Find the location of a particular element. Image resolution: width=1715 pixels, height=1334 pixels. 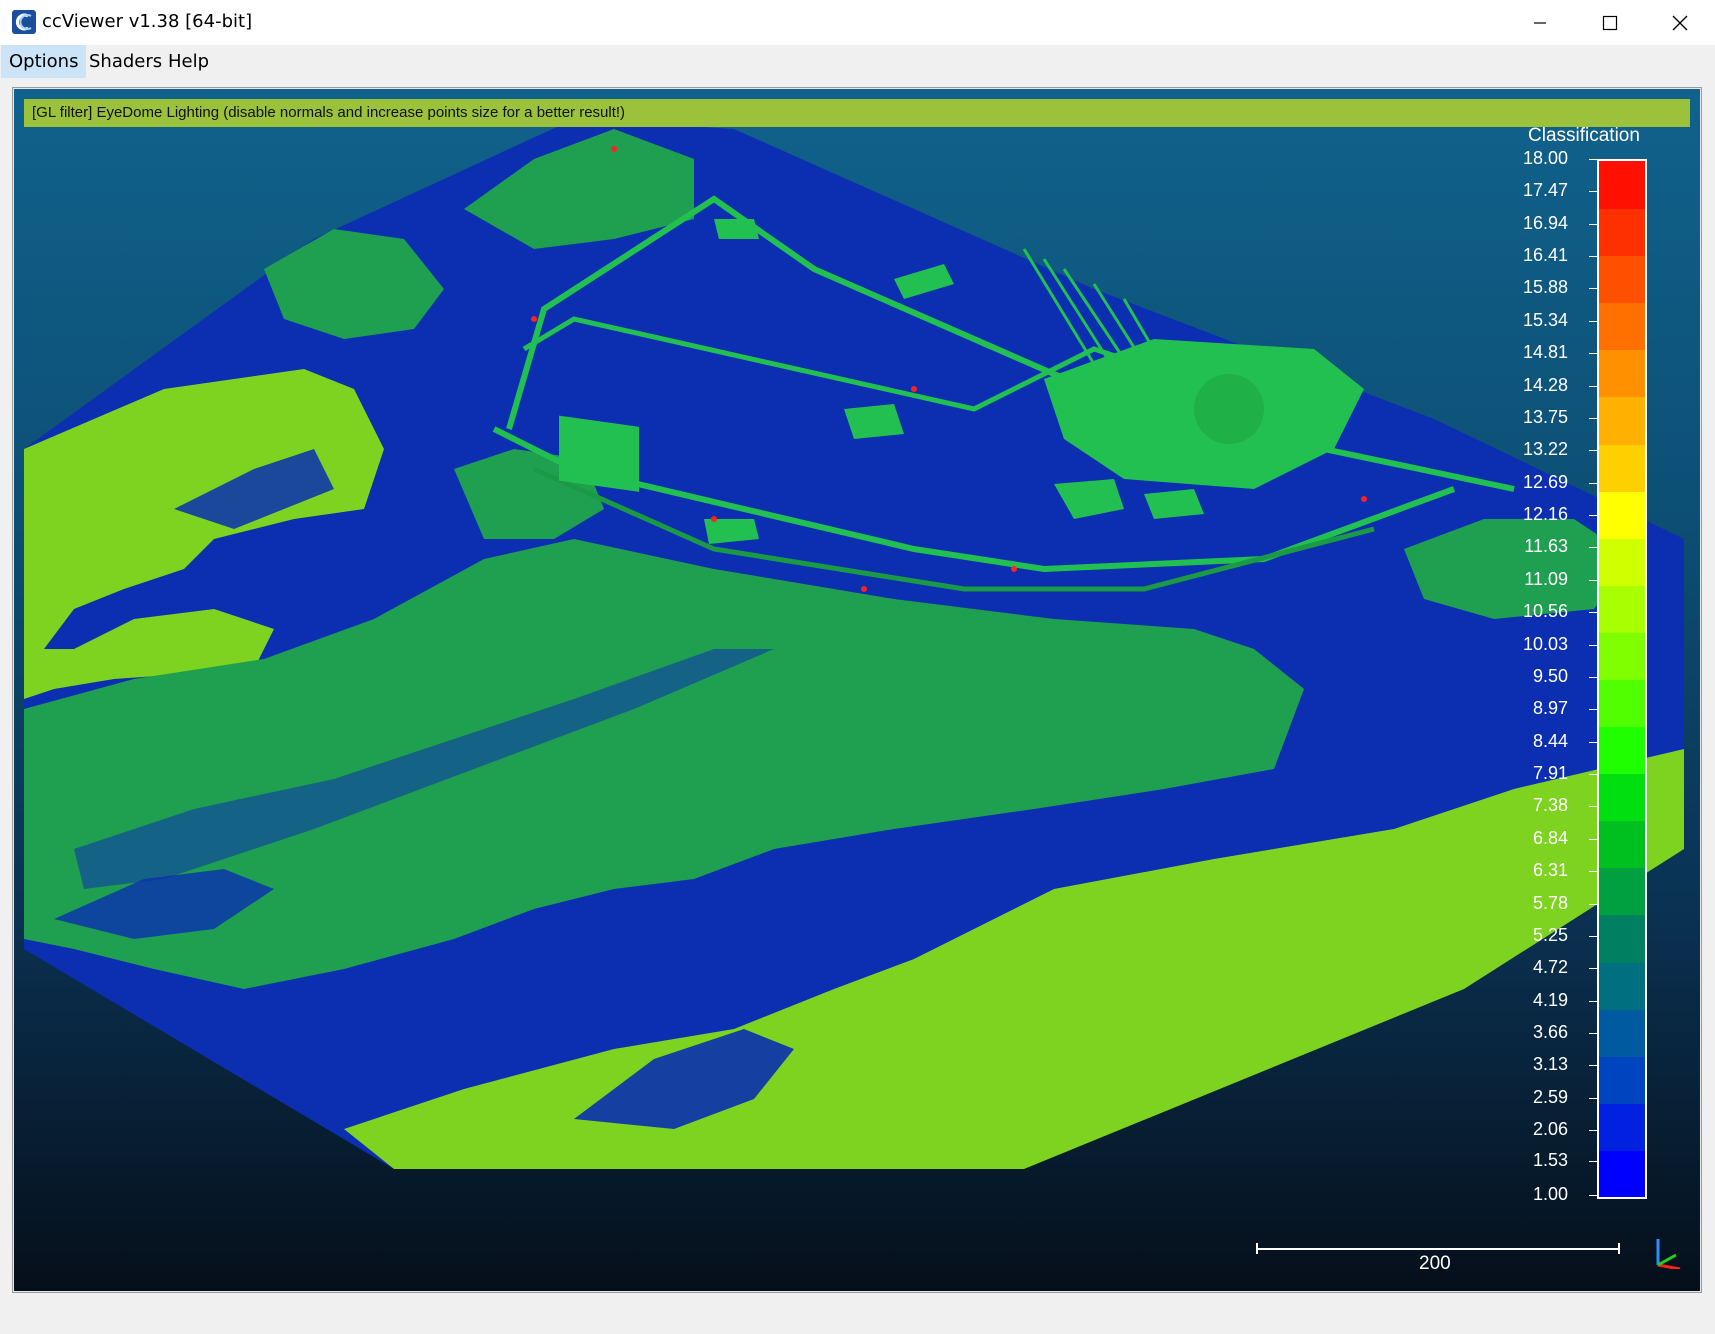

building-west is located at coordinates (599, 453).